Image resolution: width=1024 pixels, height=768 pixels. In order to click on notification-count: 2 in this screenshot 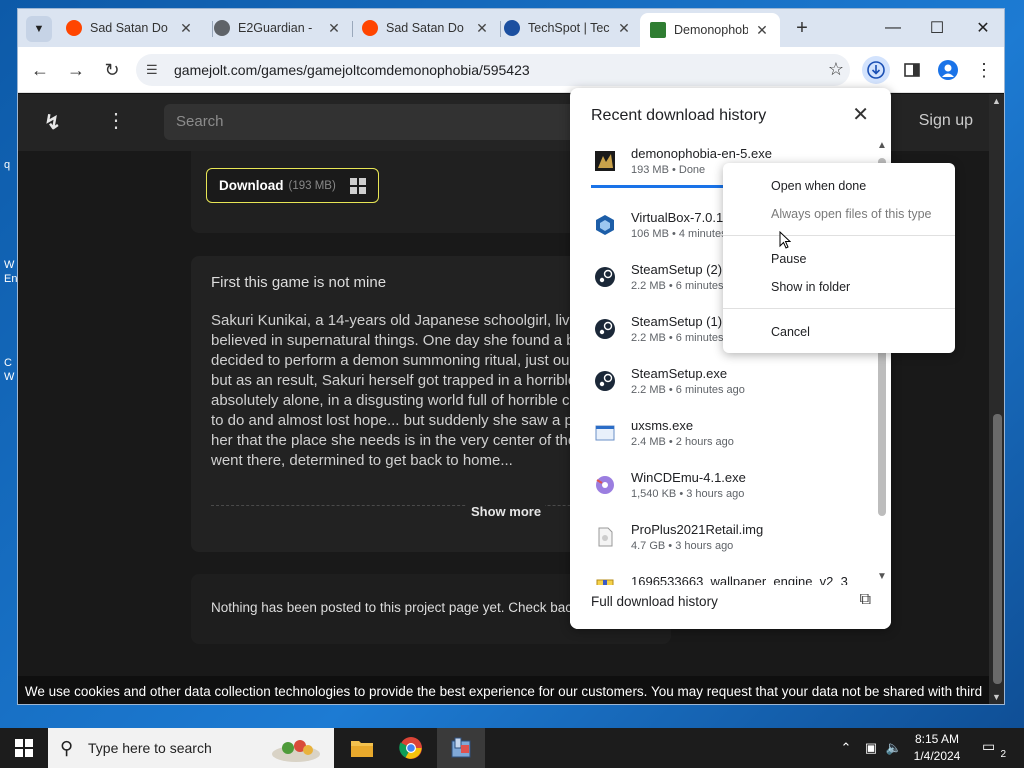, I will do `click(1003, 754)`.